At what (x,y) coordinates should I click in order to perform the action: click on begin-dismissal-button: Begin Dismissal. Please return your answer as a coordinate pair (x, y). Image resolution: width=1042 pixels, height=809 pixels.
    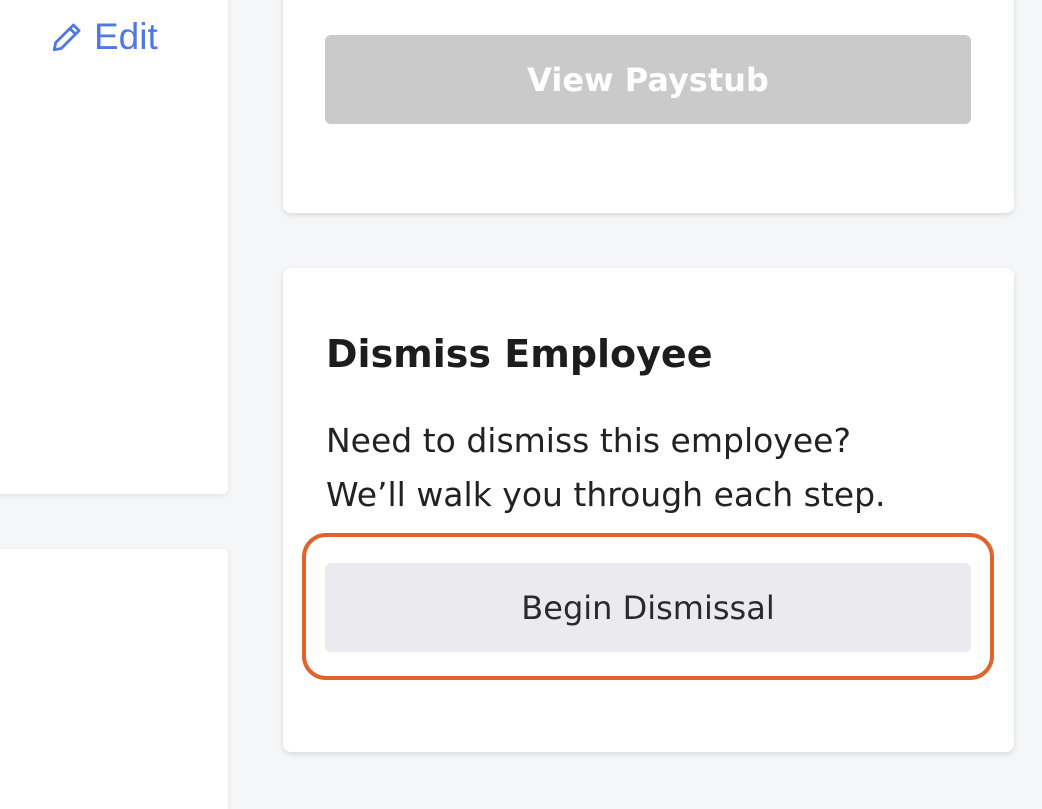
    Looking at the image, I should click on (648, 607).